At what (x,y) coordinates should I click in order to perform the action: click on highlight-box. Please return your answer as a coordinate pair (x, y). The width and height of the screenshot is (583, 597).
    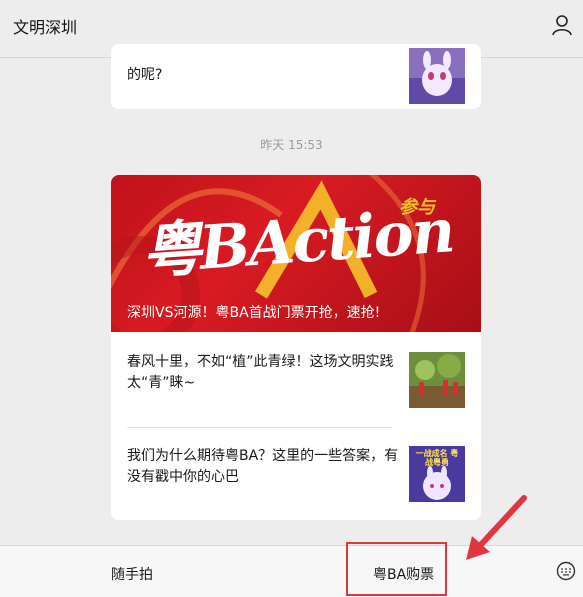
    Looking at the image, I should click on (396, 569).